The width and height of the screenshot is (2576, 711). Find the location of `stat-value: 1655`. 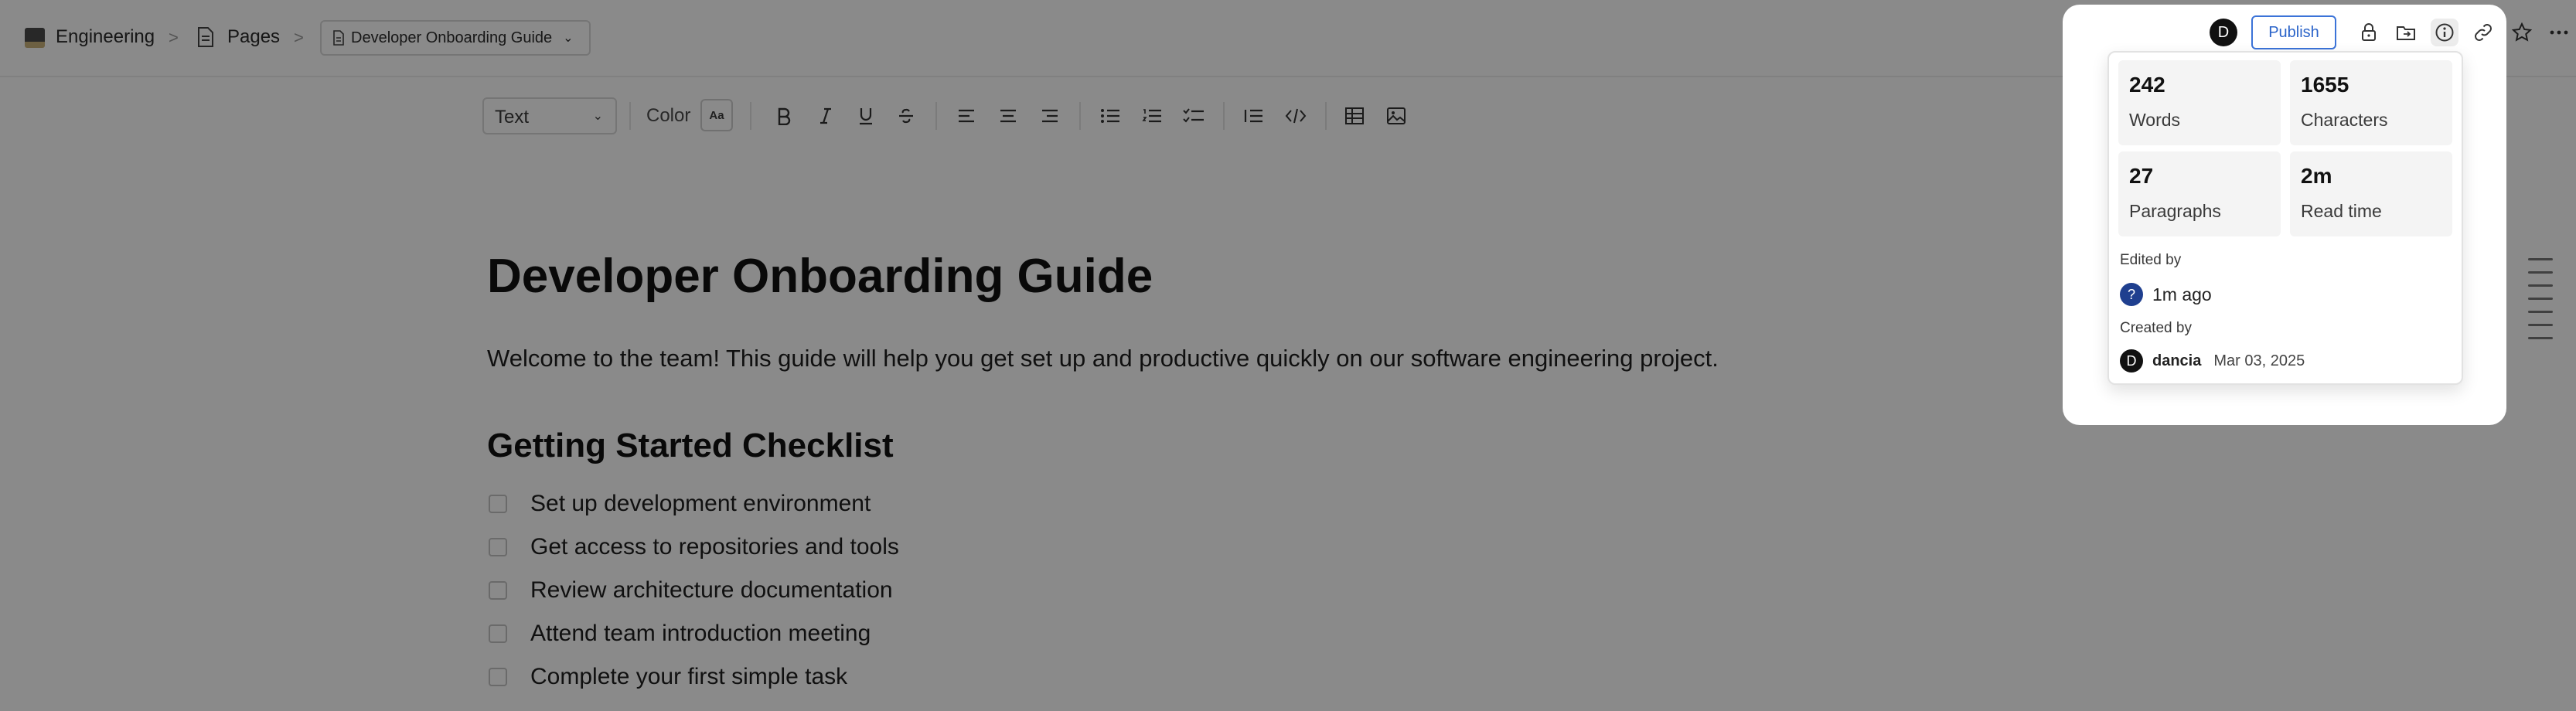

stat-value: 1655 is located at coordinates (2325, 85).